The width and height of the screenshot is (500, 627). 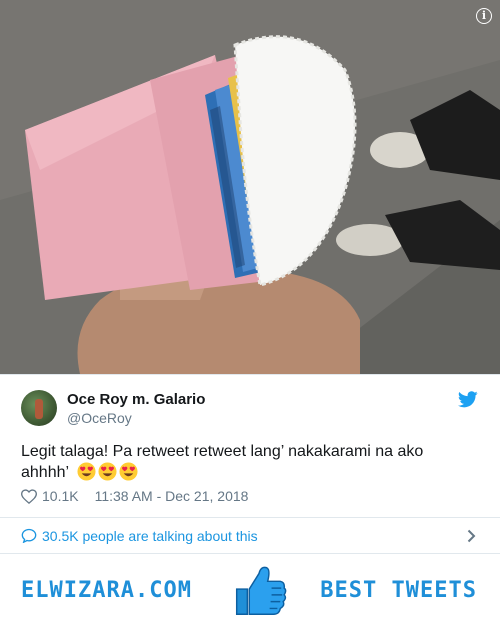 I want to click on author-name: Oce Roy m. Galario, so click(x=136, y=399).